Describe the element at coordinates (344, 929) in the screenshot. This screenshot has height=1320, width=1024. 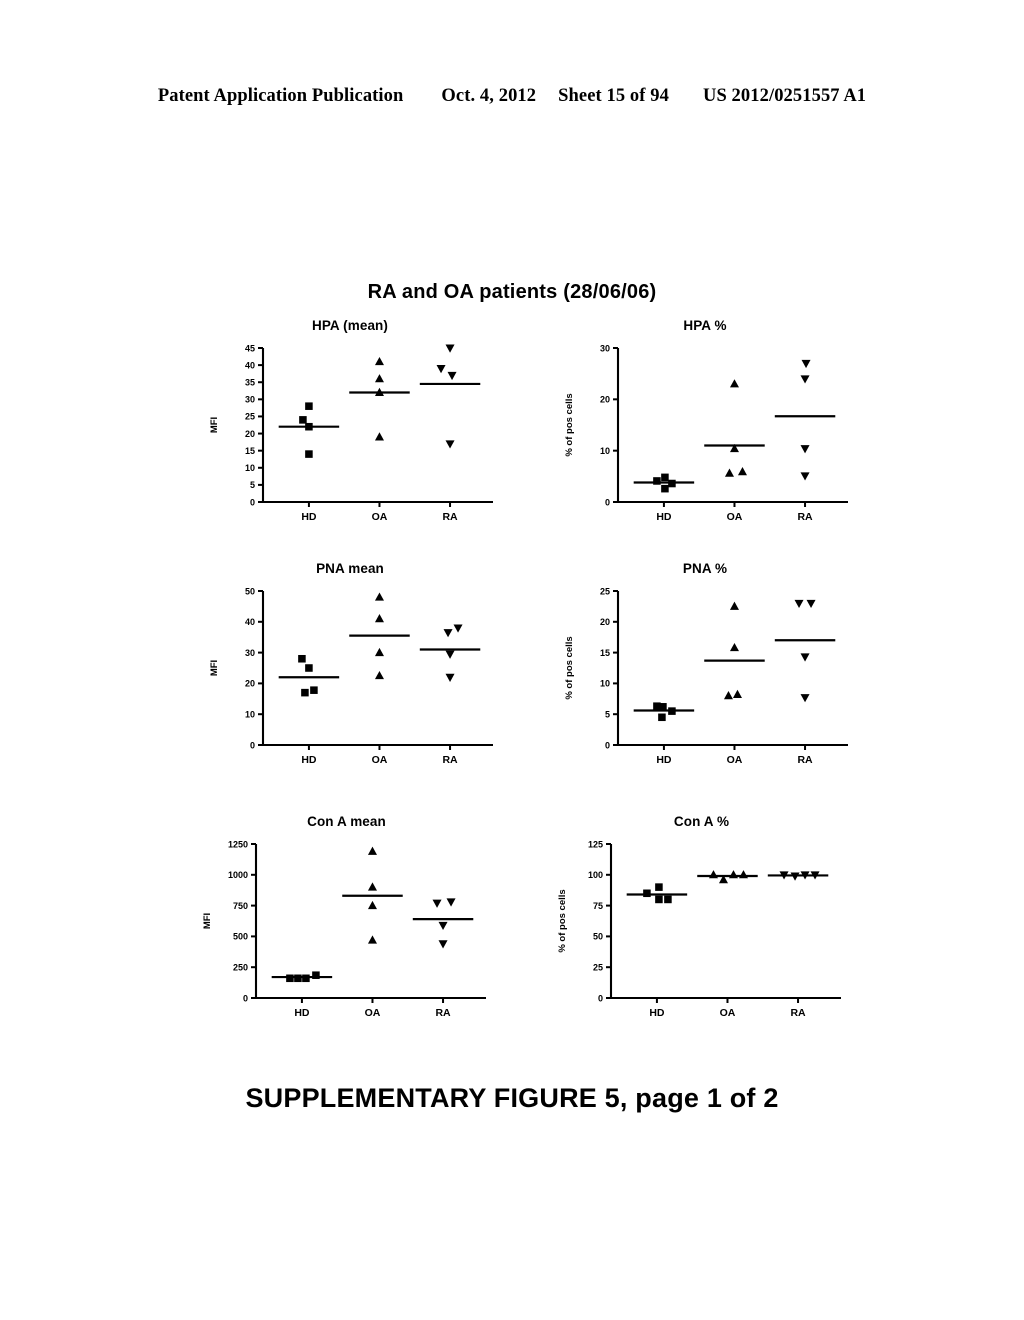
I see `chart-svg-cona-mean: 0 250 500 750 1000 1250 MFI HD OA RA` at that location.